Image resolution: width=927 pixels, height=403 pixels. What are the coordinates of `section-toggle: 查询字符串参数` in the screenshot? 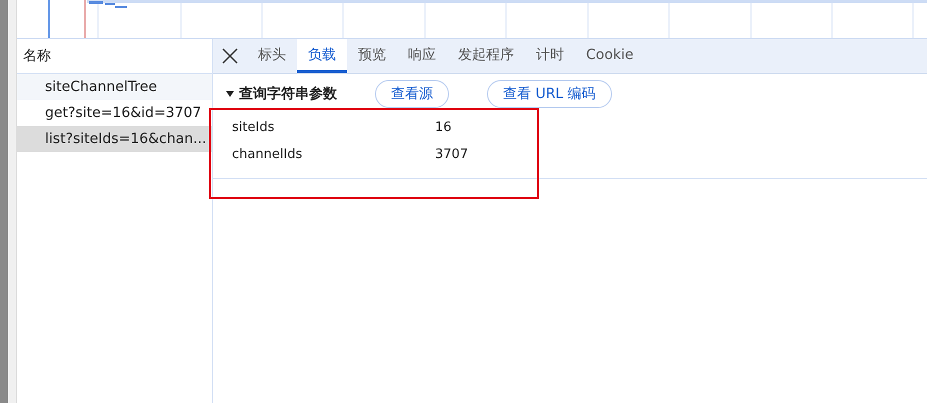 It's located at (281, 94).